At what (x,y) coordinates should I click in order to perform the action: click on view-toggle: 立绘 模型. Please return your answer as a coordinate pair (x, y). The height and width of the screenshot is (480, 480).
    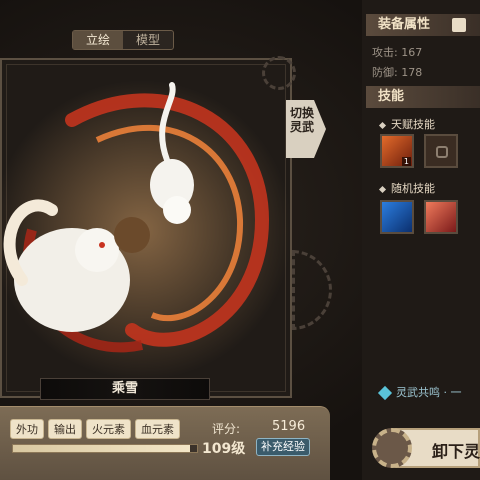
    Looking at the image, I should click on (123, 40).